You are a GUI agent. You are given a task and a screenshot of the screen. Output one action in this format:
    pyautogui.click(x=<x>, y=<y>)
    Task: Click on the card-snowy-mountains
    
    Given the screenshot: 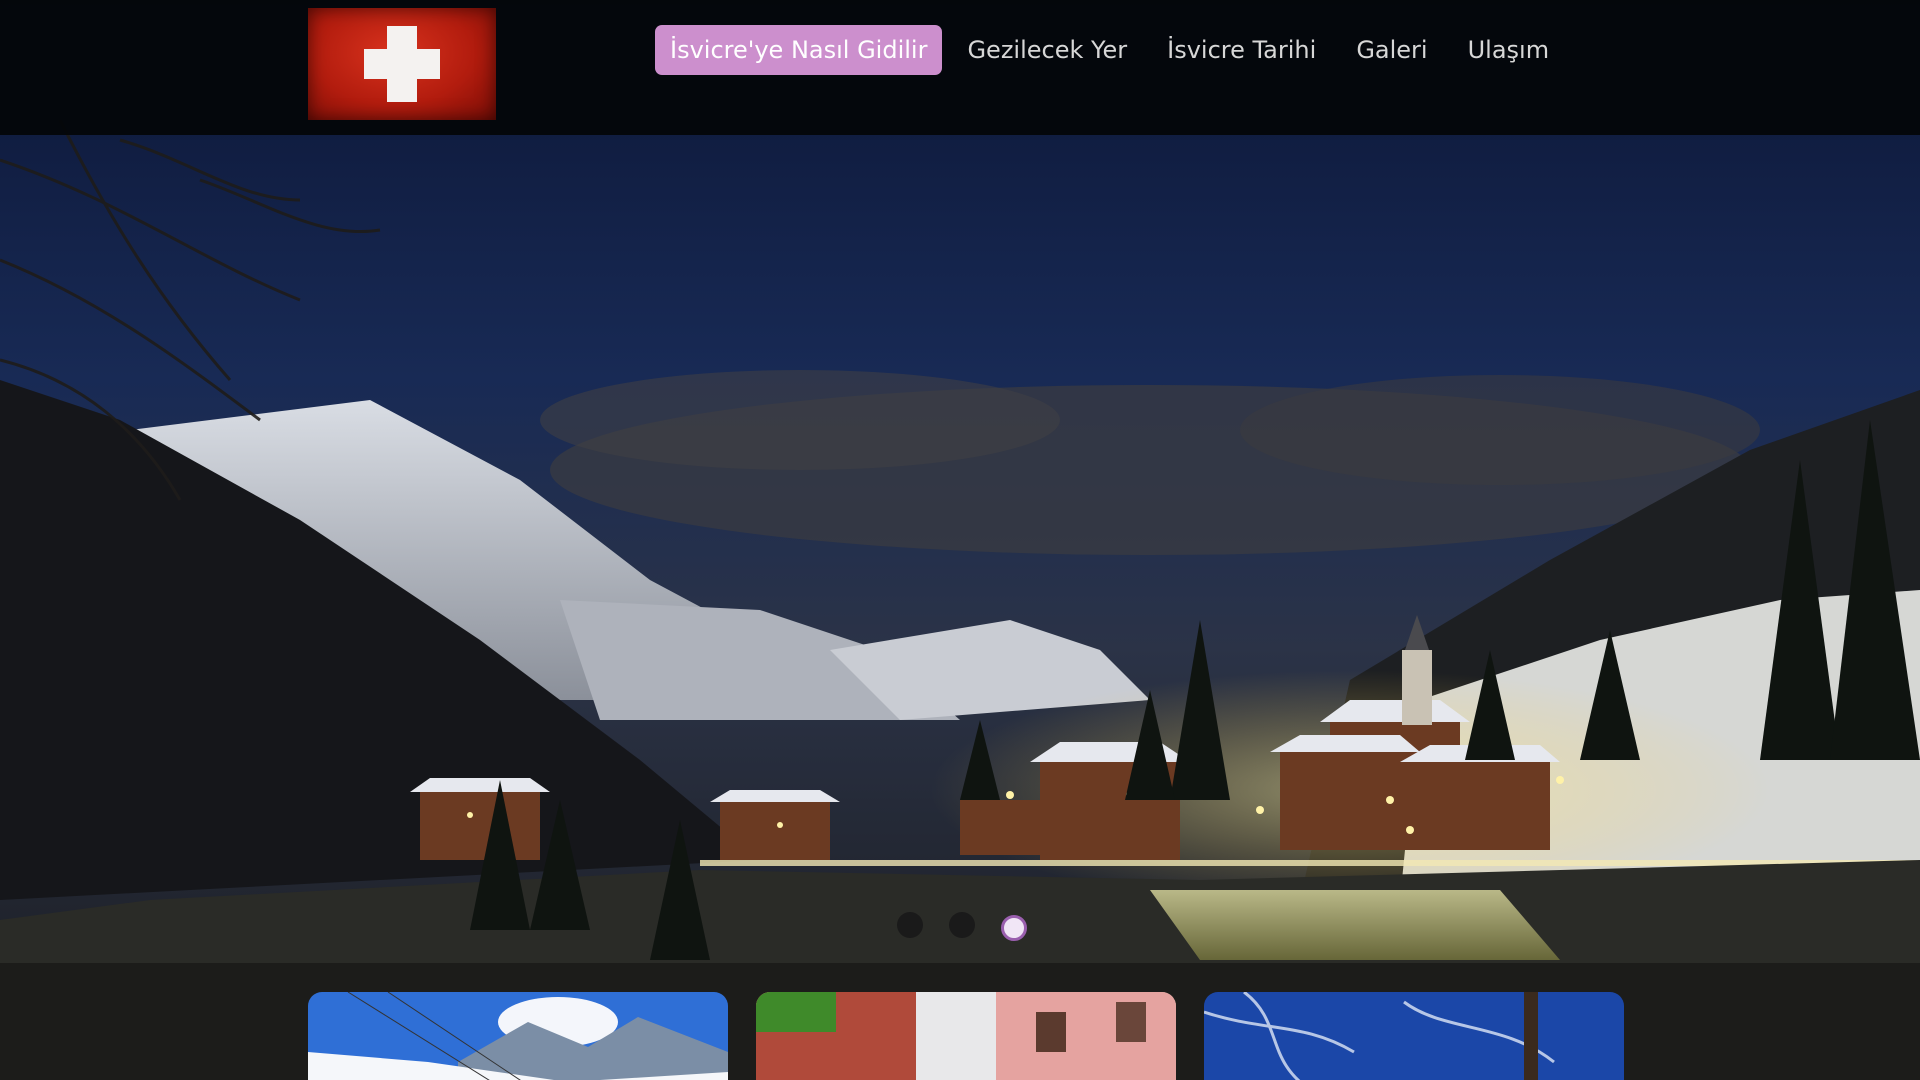 What is the action you would take?
    pyautogui.click(x=518, y=1036)
    